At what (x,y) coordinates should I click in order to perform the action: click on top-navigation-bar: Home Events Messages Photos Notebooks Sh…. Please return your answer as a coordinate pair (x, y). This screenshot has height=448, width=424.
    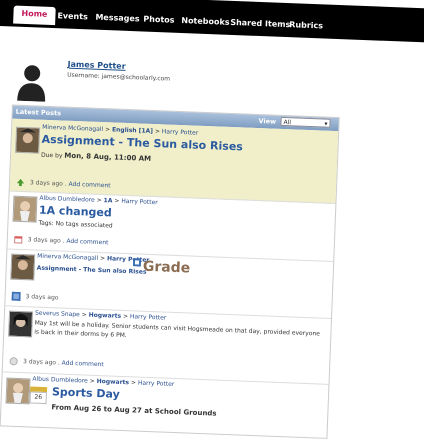
    Looking at the image, I should click on (212, 22).